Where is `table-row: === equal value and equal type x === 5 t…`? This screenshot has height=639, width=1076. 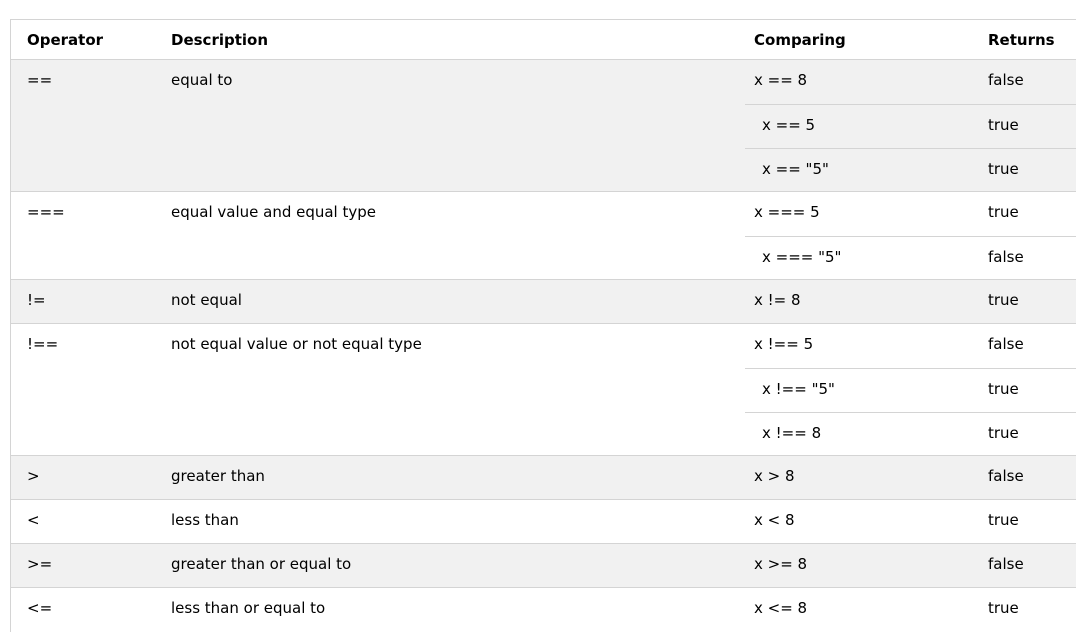
table-row: === equal value and equal type x === 5 t… is located at coordinates (543, 236).